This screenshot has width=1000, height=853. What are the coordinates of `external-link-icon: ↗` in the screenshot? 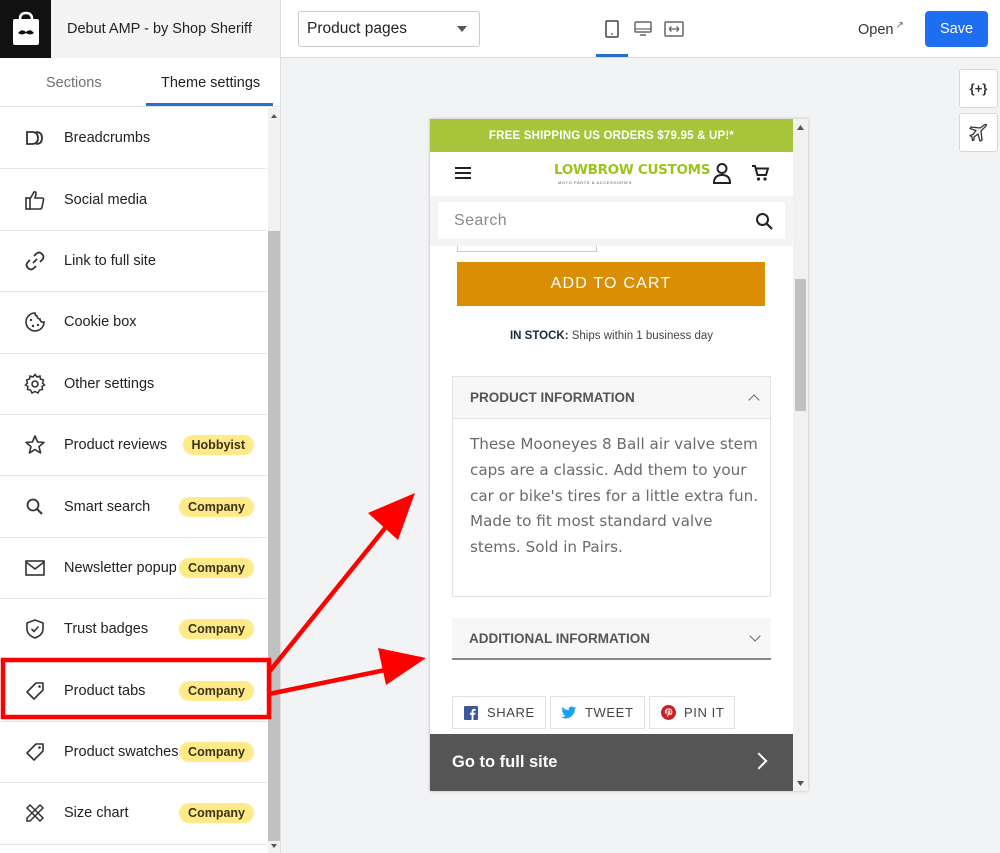 It's located at (899, 25).